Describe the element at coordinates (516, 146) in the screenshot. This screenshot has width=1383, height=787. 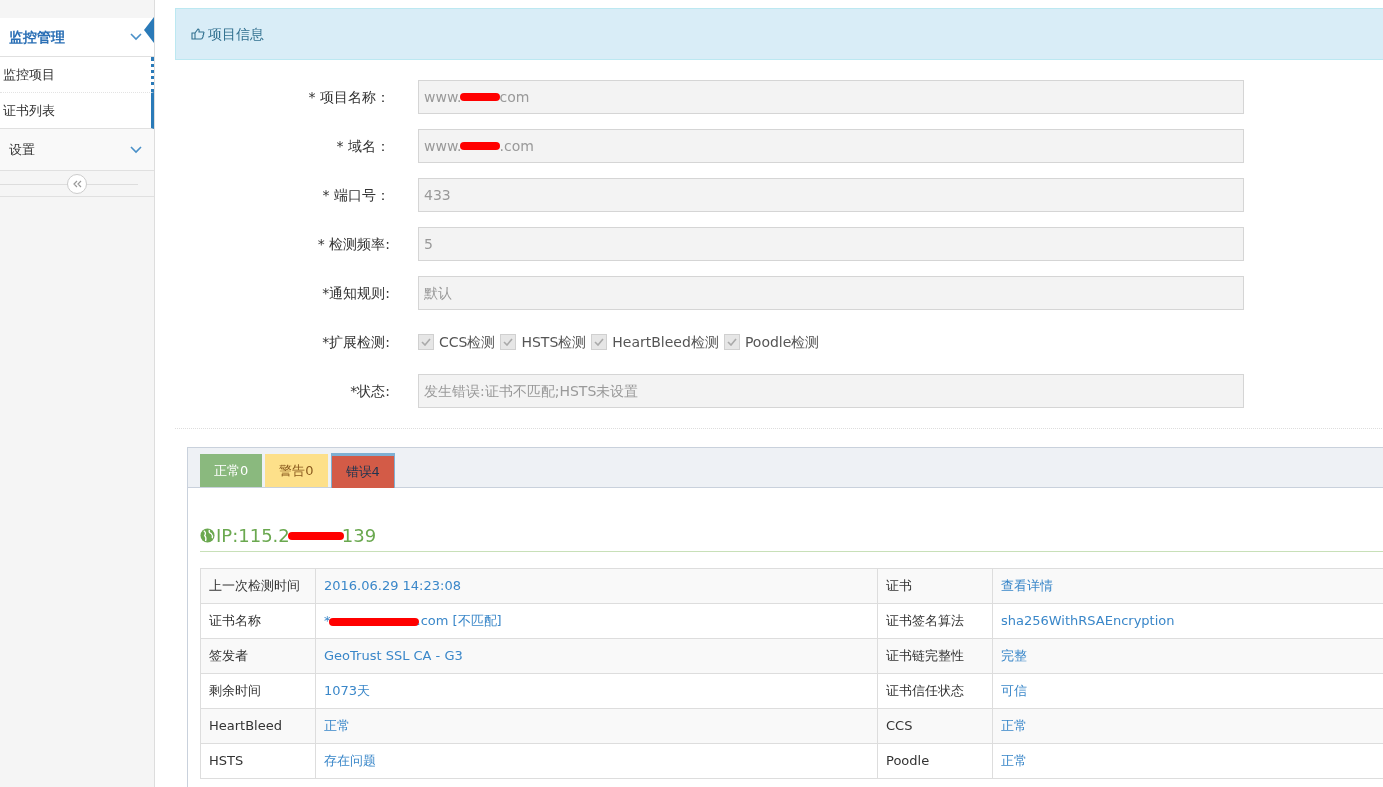
I see `field-value: .com` at that location.